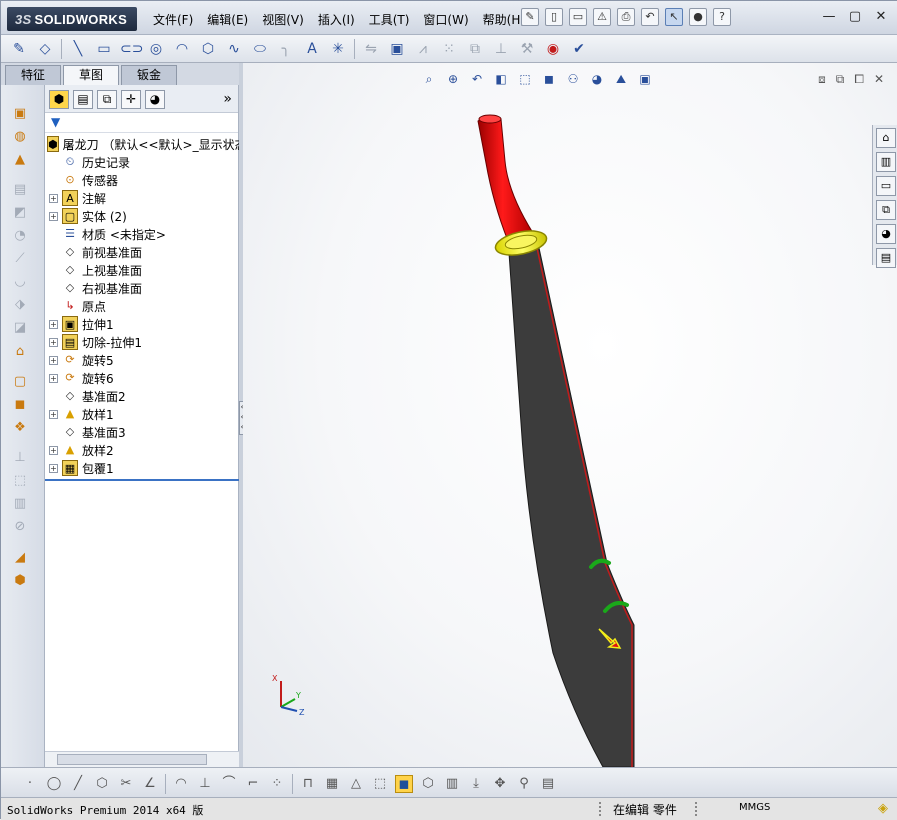 The image size is (897, 820). I want to click on tree-item-plane3: ◇ 基准面3, so click(141, 432).